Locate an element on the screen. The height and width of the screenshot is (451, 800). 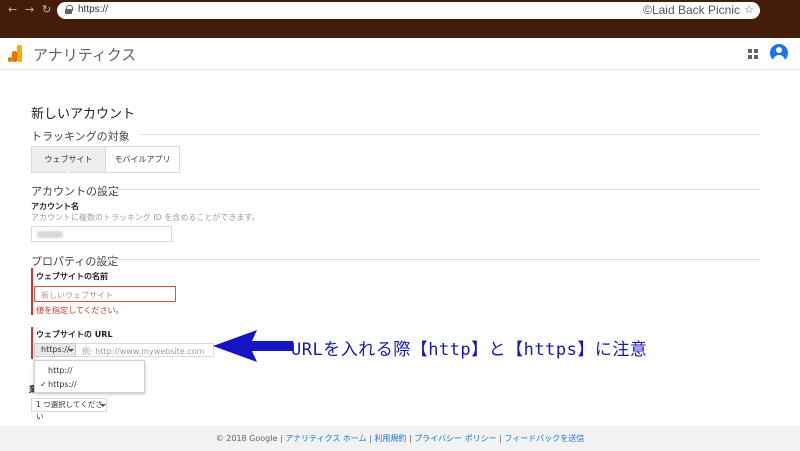
annotation-arrow-icon is located at coordinates (253, 346).